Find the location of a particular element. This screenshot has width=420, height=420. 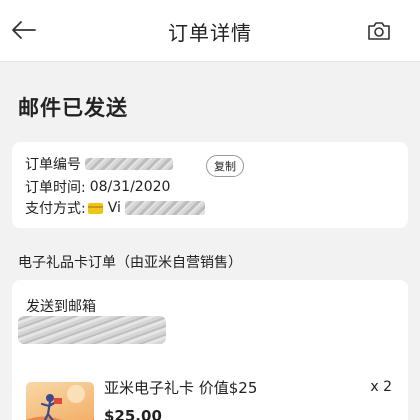

order-time-value: 08/31/2020 is located at coordinates (130, 187).